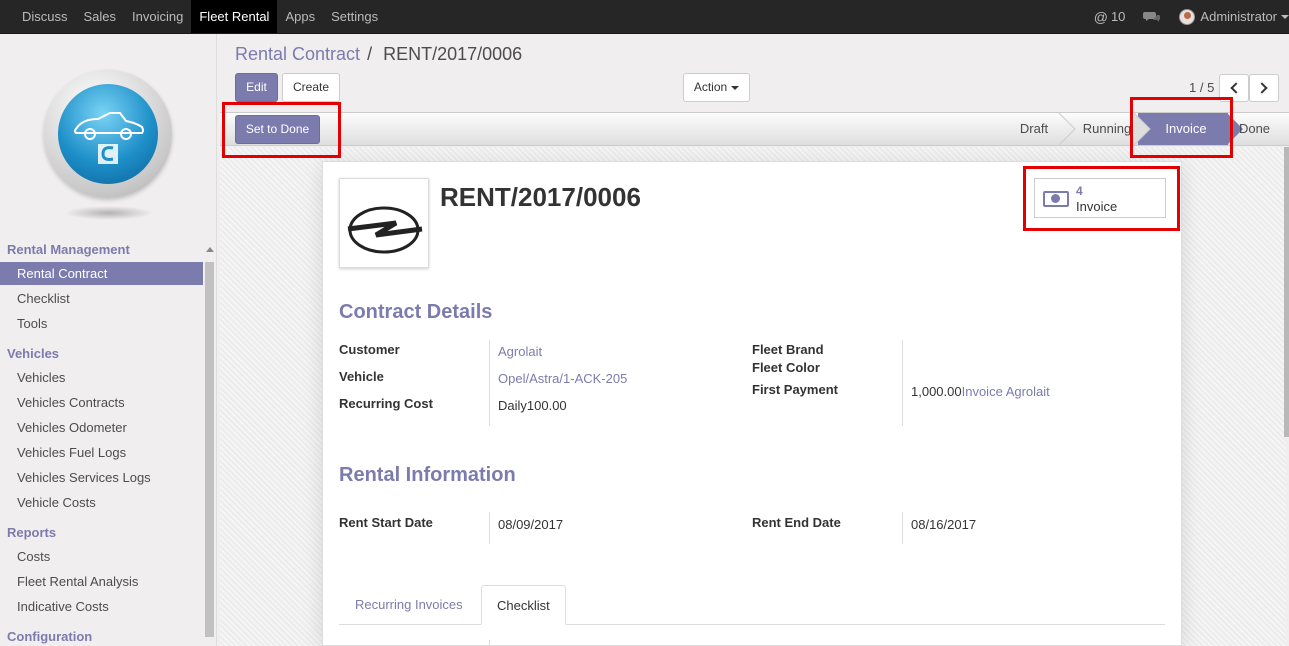 This screenshot has height=646, width=1289. What do you see at coordinates (562, 378) in the screenshot?
I see `vehicle-field: Opel/Astra/1-ACK-205` at bounding box center [562, 378].